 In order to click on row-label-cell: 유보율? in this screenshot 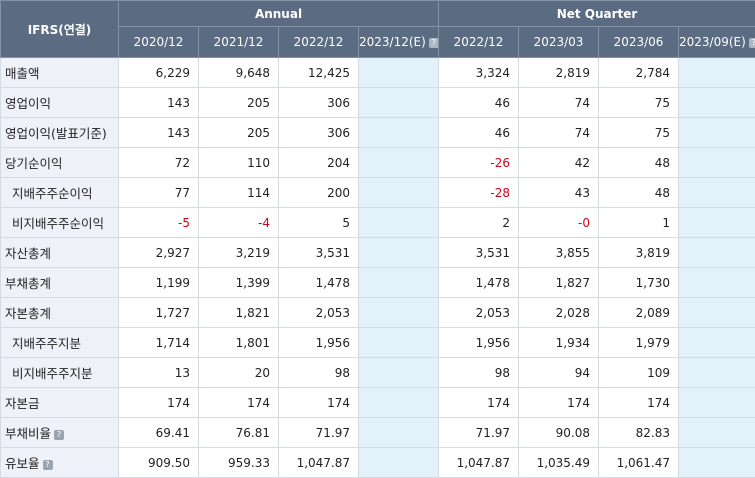, I will do `click(60, 463)`.